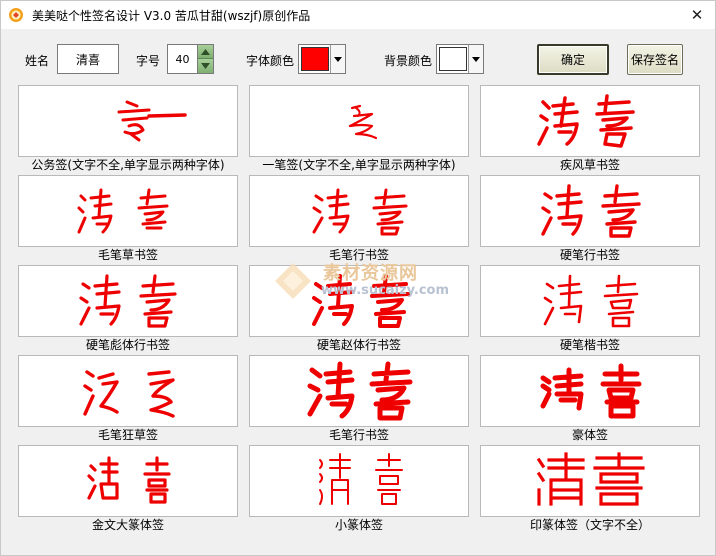 The height and width of the screenshot is (556, 716). What do you see at coordinates (358, 525) in the screenshot?
I see `signature-style-caption: 小篆体签` at bounding box center [358, 525].